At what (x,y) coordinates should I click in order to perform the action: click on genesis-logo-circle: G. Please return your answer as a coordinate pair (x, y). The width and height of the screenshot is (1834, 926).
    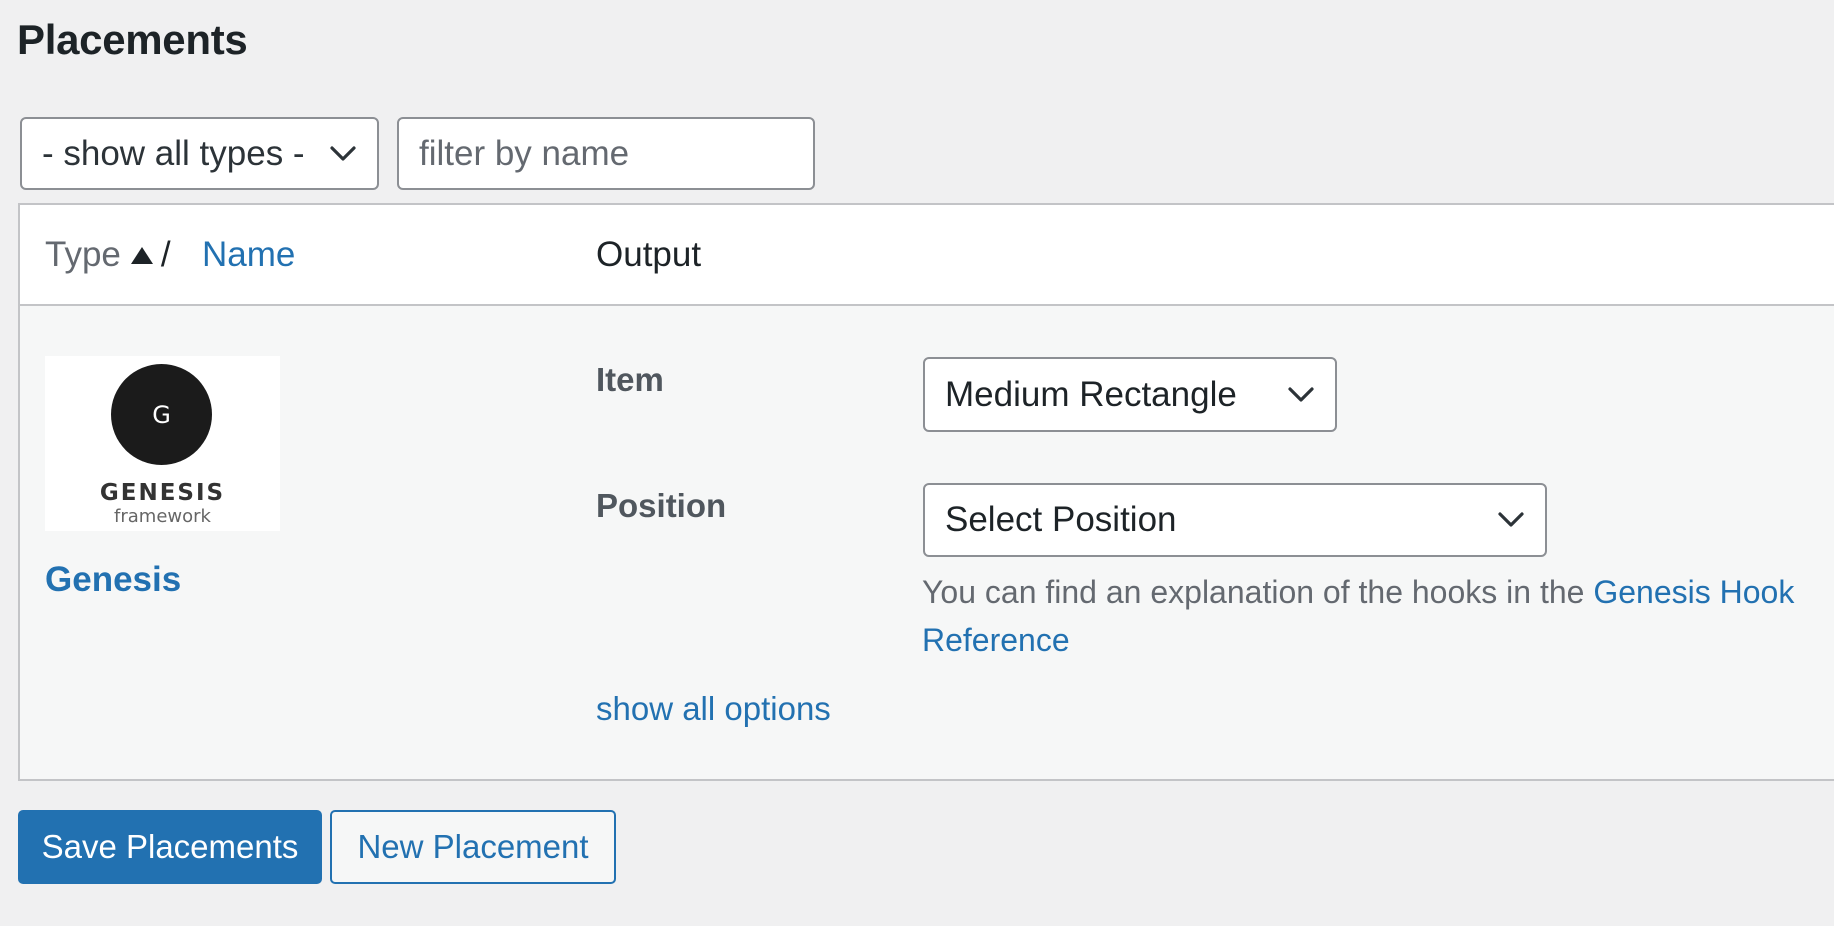
    Looking at the image, I should click on (161, 414).